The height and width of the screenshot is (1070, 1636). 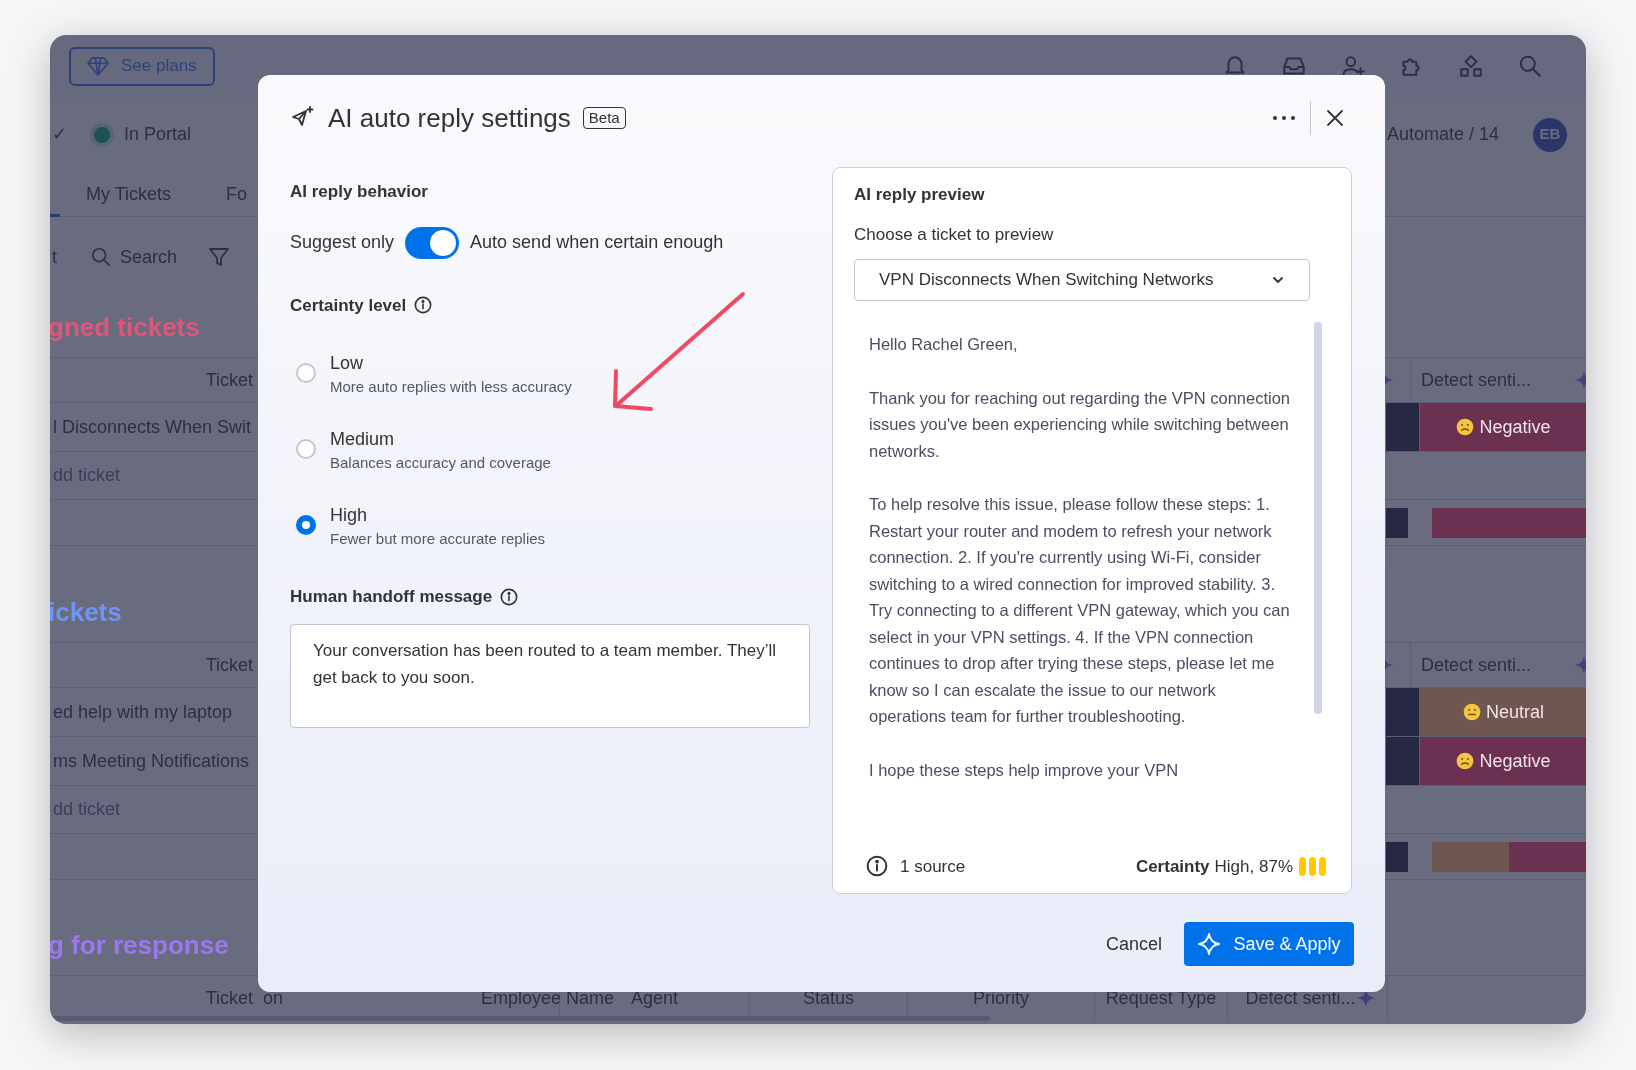 I want to click on cancel-button: Cancel, so click(x=1133, y=944).